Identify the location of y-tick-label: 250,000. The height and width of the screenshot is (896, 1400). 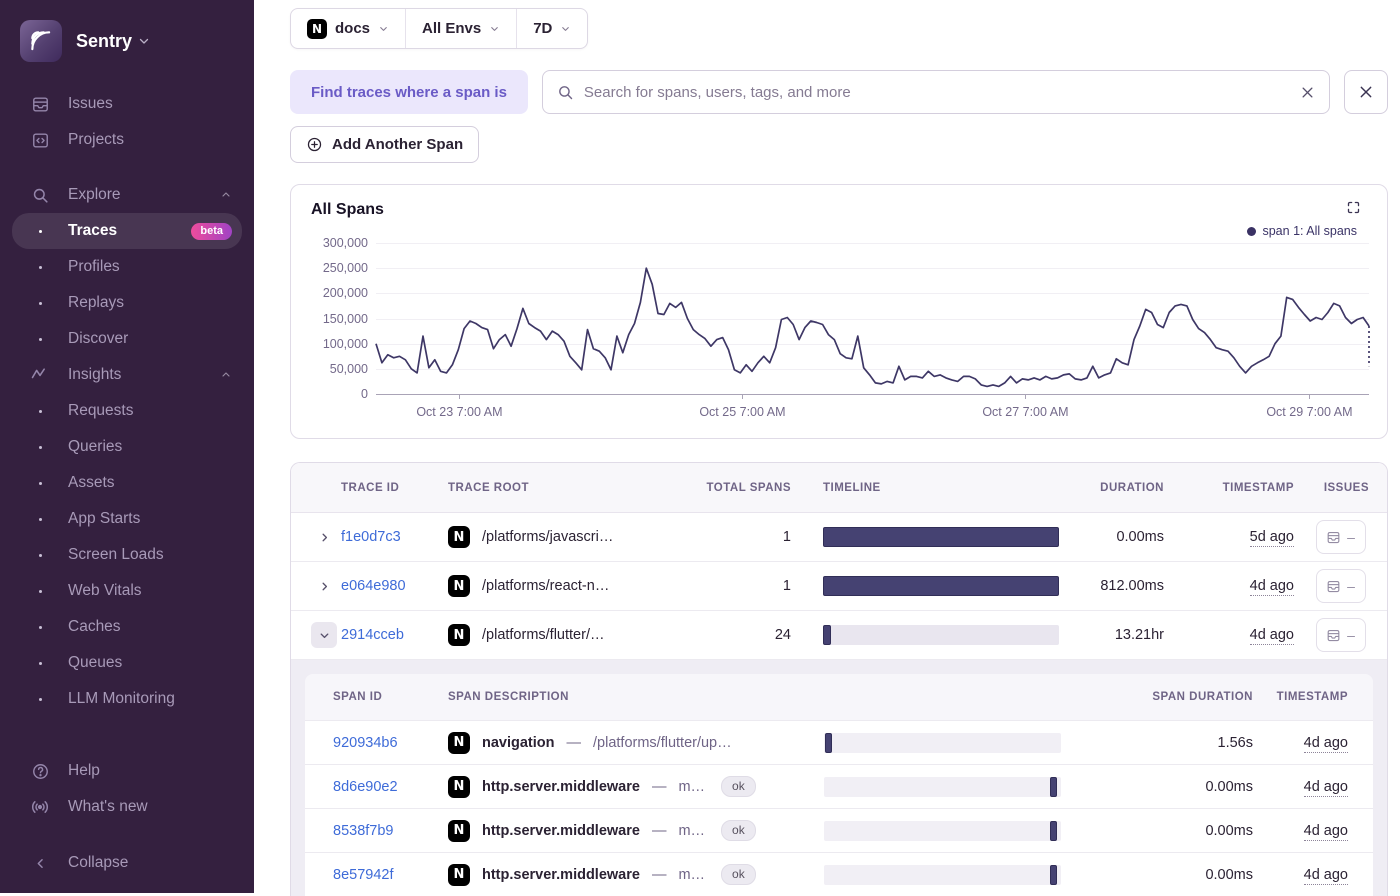
(345, 268).